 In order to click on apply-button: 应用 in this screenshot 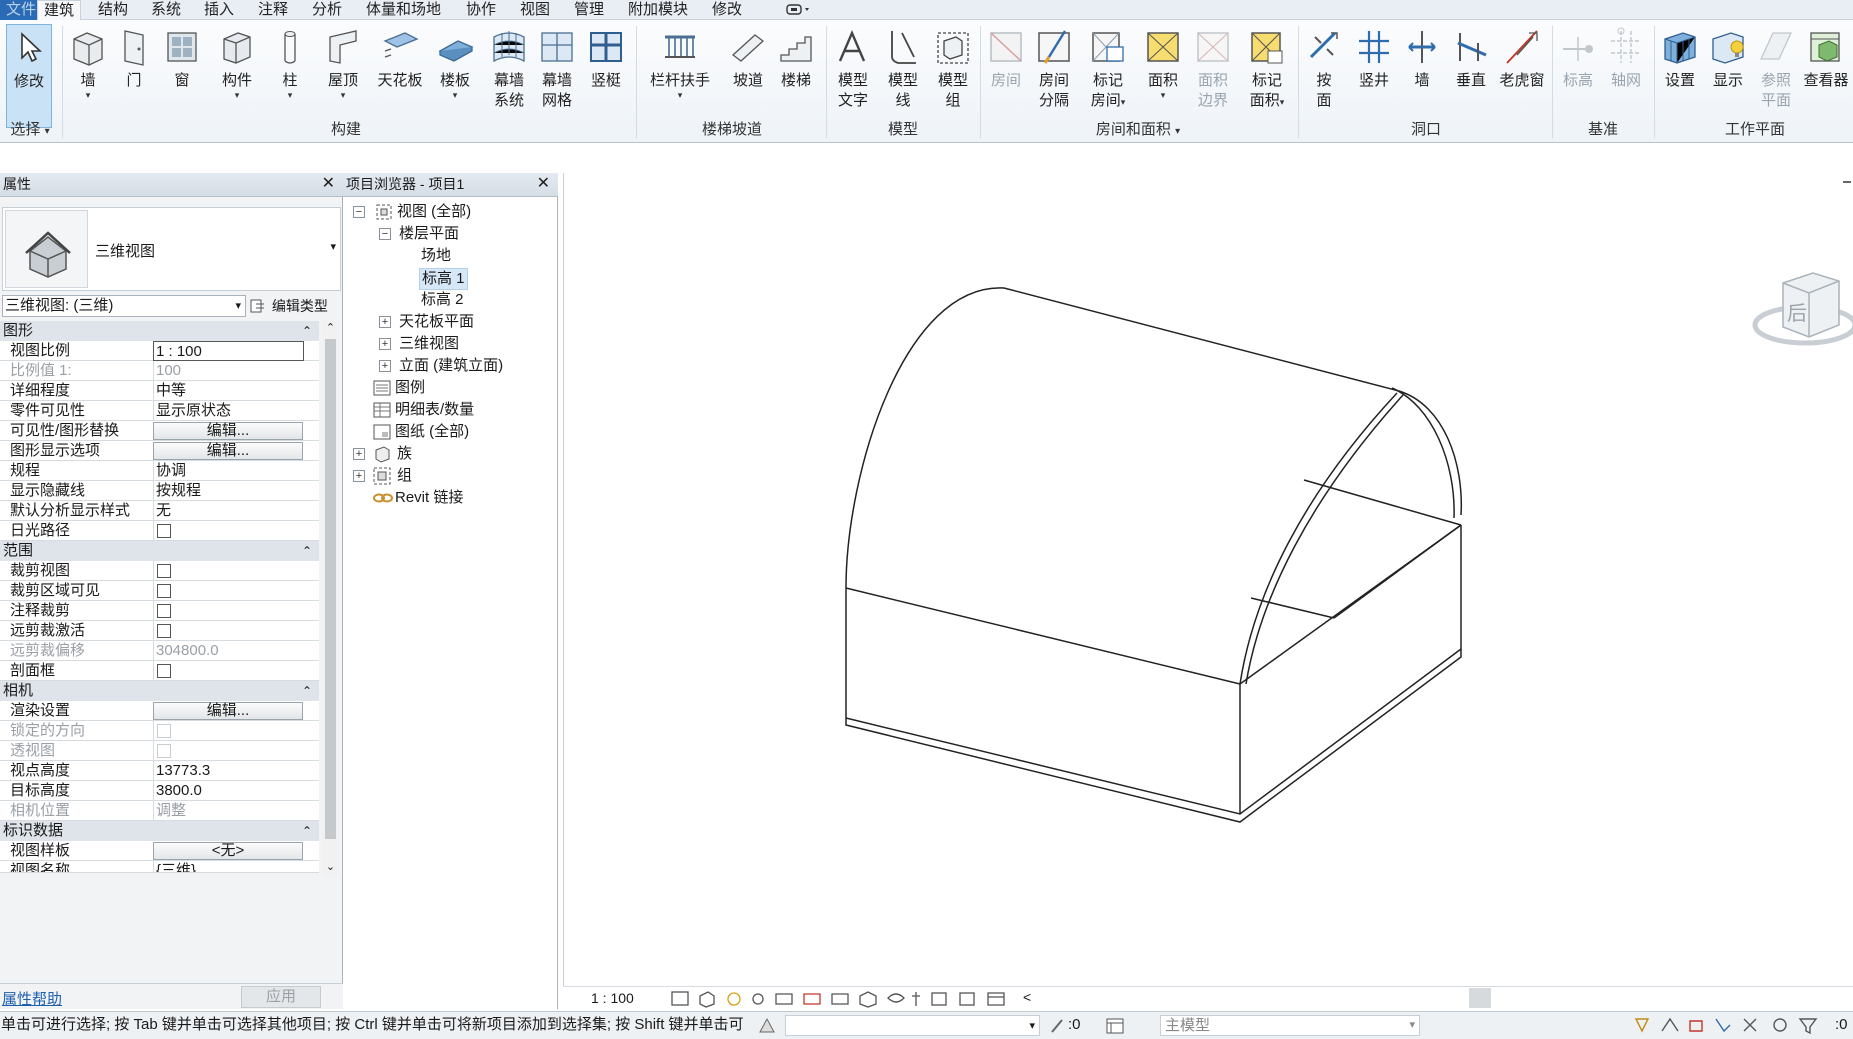, I will do `click(281, 997)`.